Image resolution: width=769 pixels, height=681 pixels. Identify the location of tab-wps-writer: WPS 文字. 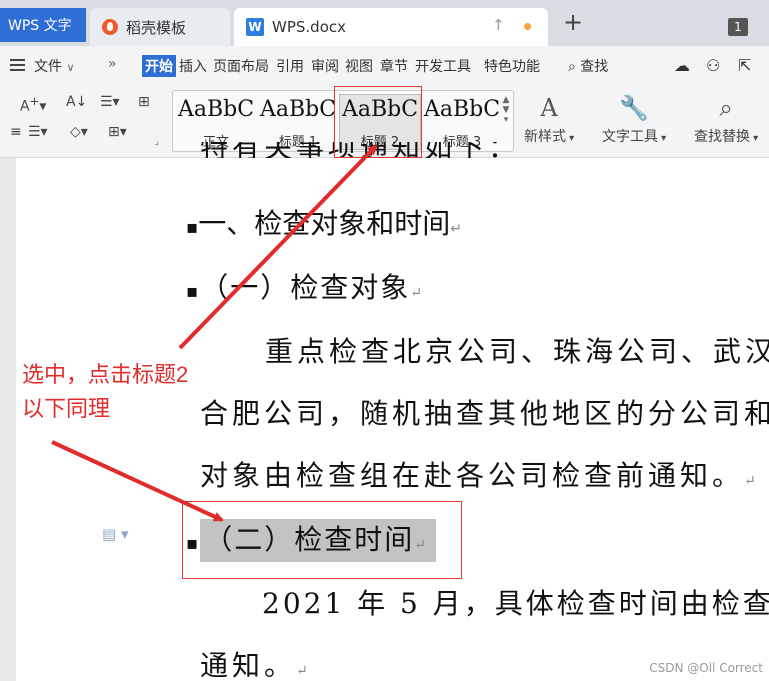
(43, 25).